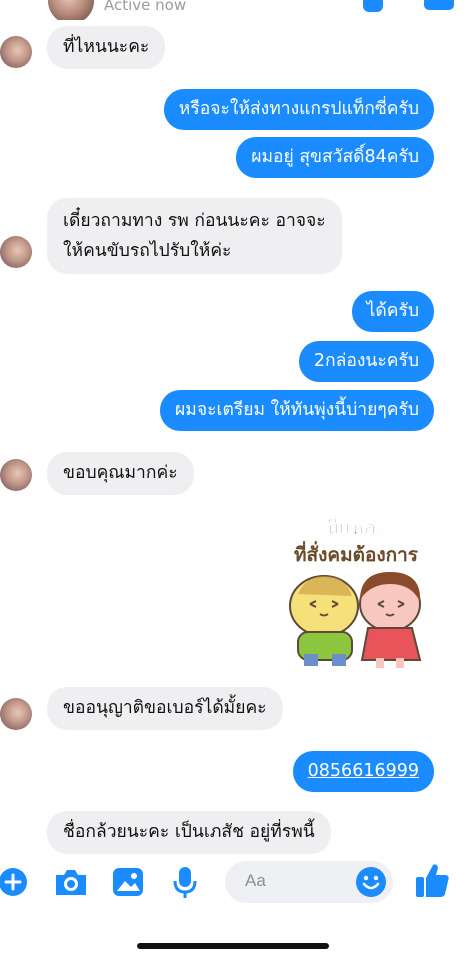 This screenshot has height=960, width=467. I want to click on message-text: หรือจะให้ส่งทางแกรปแท็กซี่ครับ, so click(298, 109).